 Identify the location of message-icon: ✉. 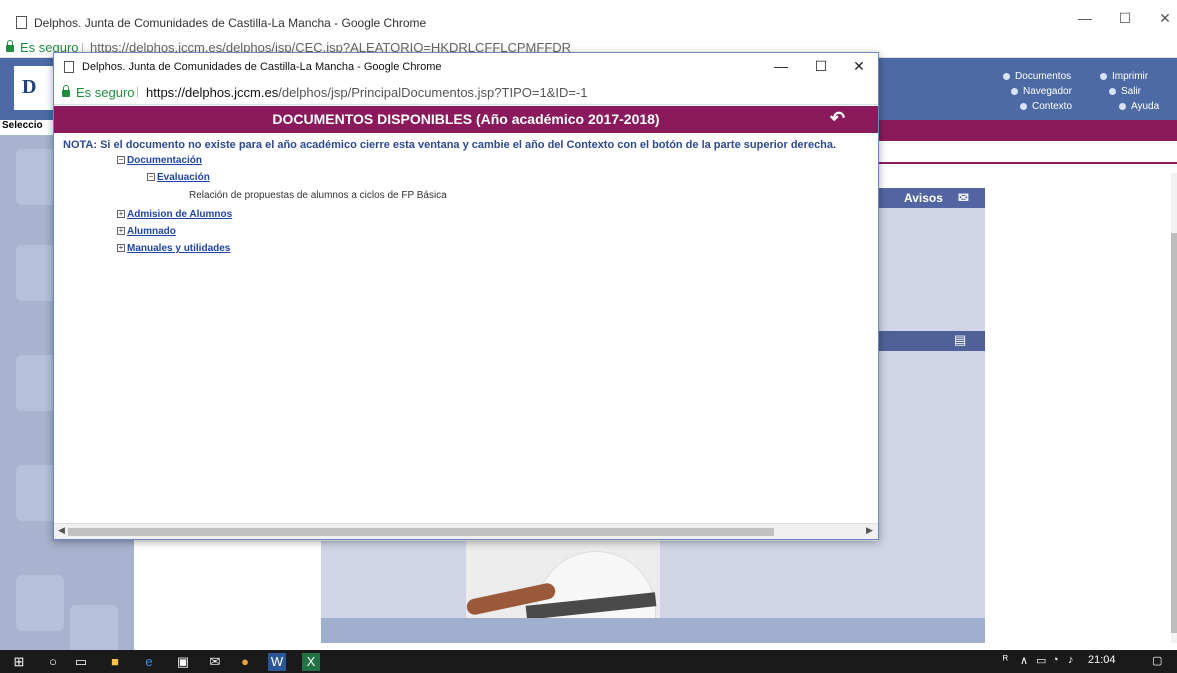
(963, 198).